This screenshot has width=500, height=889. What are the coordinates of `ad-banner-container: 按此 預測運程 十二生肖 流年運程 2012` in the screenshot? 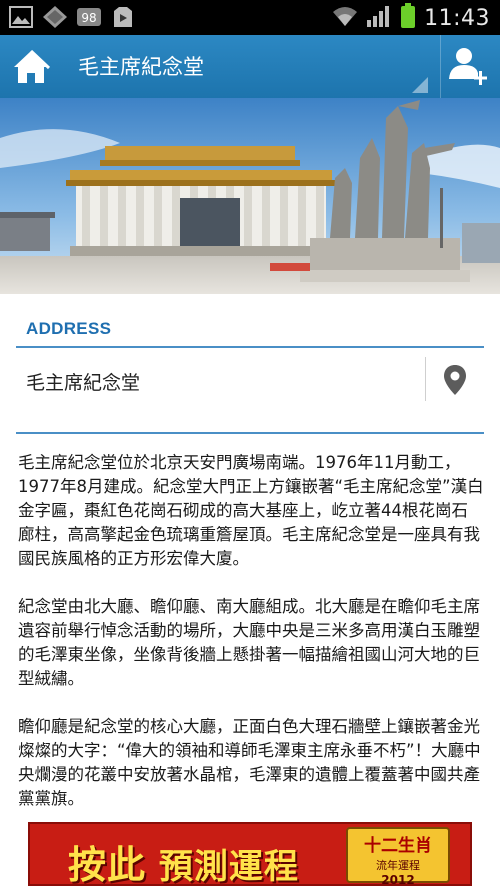 It's located at (250, 853).